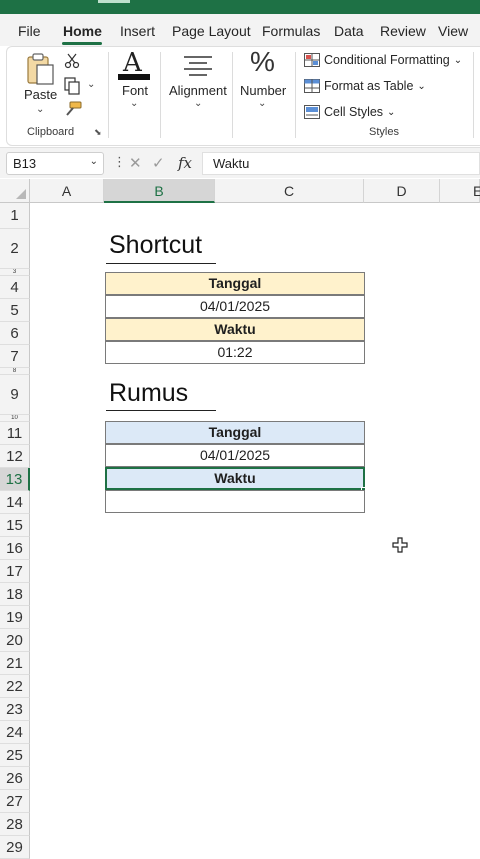 This screenshot has height=859, width=480. Describe the element at coordinates (15, 479) in the screenshot. I see `row-header-13: 13` at that location.